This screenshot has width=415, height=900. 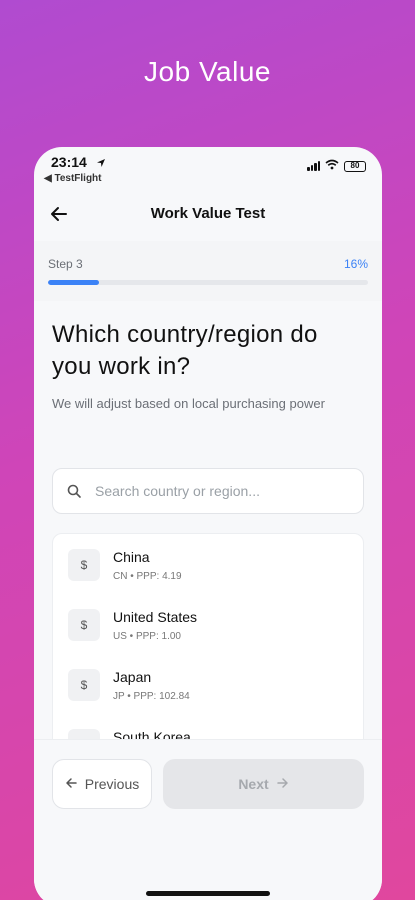 I want to click on list-item-japan: $ Japan JP • PPP: 102.84, so click(x=208, y=683).